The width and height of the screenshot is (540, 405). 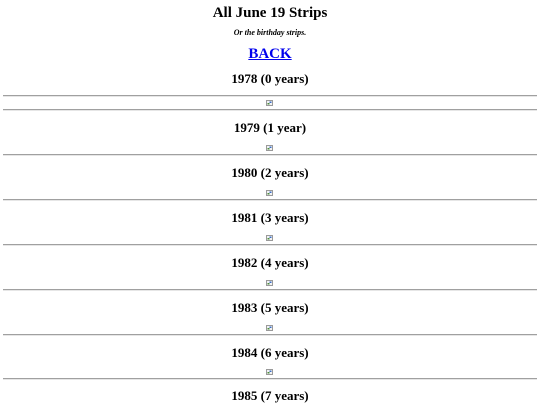 I want to click on strip-heading-1981: 1981 (3 years), so click(x=270, y=217).